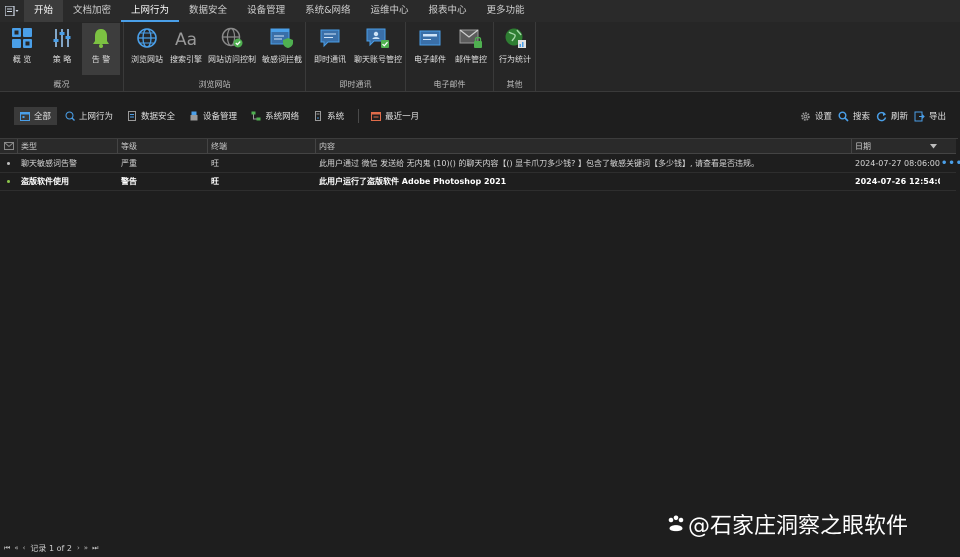  Describe the element at coordinates (515, 59) in the screenshot. I see `behavior-stats-label: 行为统计` at that location.